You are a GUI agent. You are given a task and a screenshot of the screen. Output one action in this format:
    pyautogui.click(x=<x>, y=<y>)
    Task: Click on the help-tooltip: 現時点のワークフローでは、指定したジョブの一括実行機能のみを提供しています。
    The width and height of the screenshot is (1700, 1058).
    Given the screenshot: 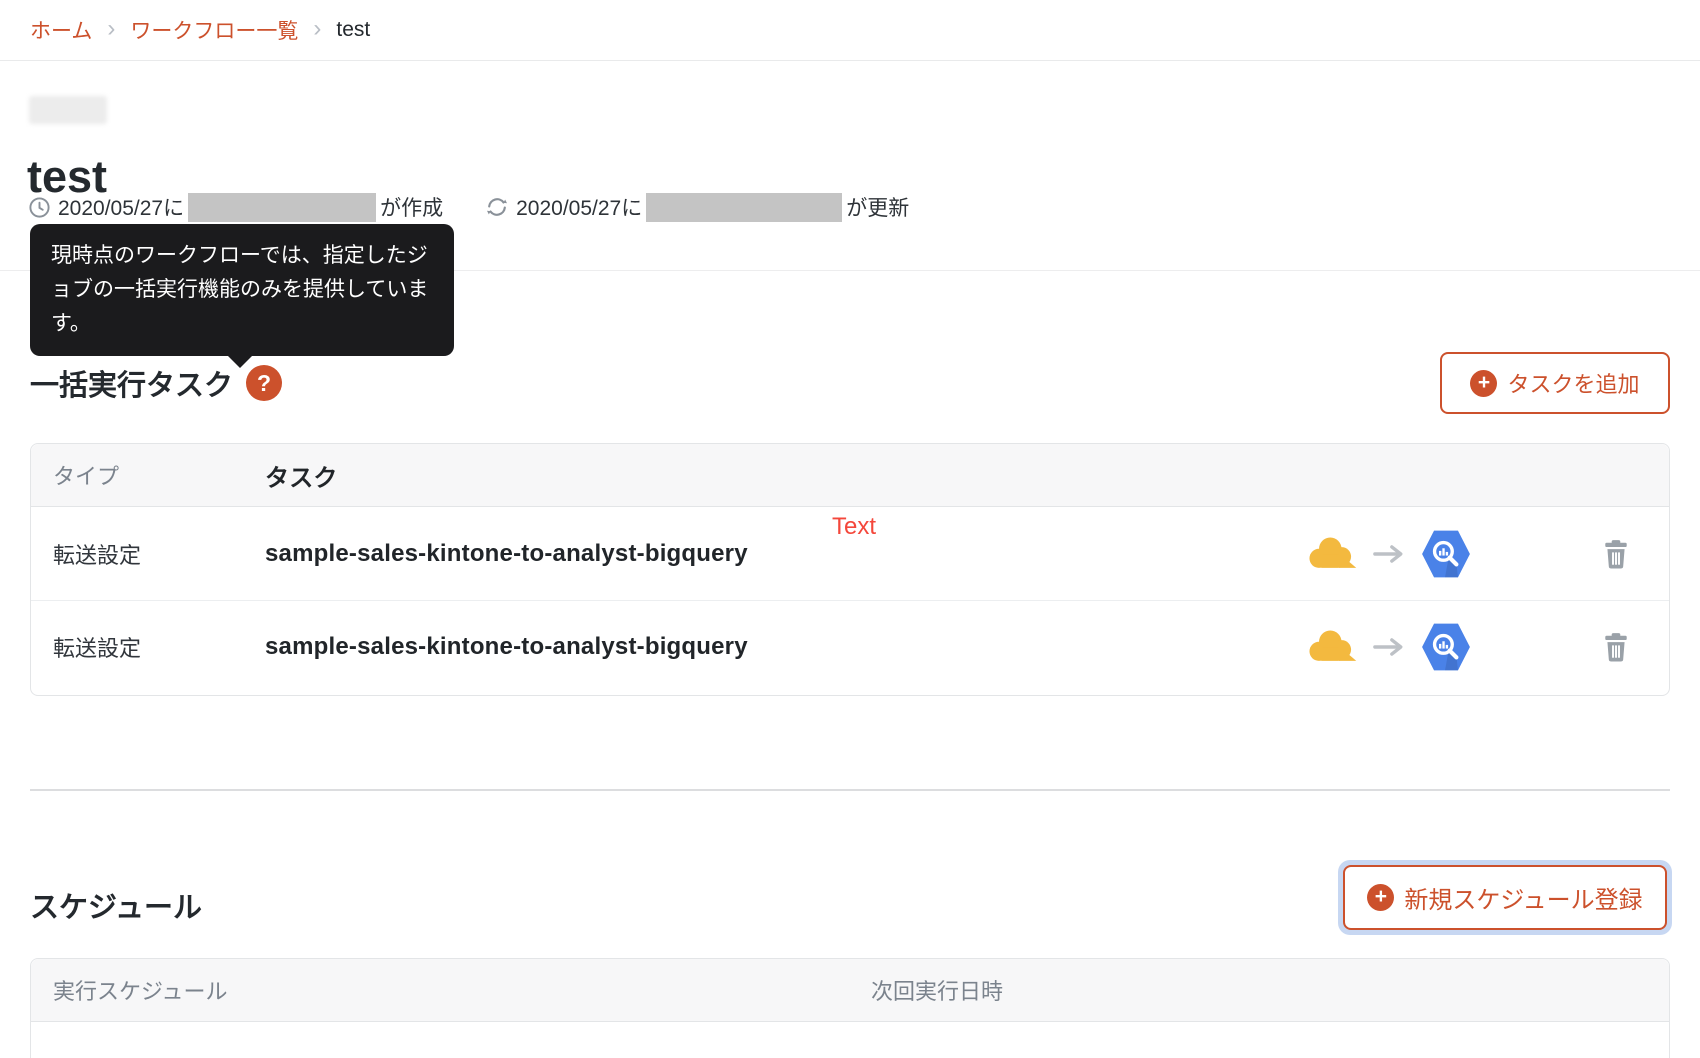 What is the action you would take?
    pyautogui.click(x=242, y=296)
    